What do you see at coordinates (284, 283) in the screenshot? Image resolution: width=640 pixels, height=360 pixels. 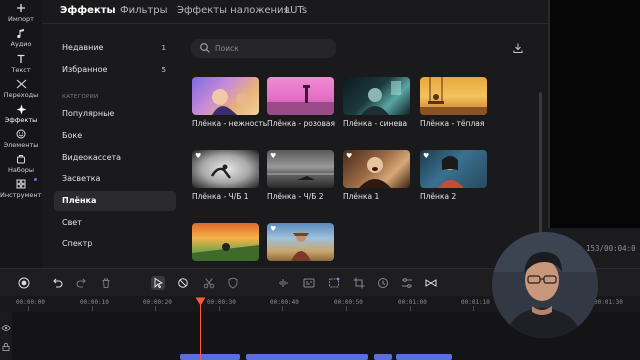 I see `audio-wave-icon` at bounding box center [284, 283].